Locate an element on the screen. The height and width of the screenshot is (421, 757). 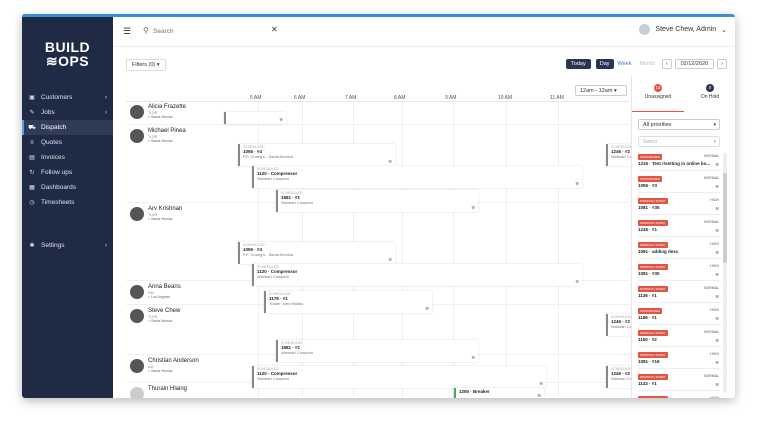
hour-label: 10 AM is located at coordinates (505, 98).